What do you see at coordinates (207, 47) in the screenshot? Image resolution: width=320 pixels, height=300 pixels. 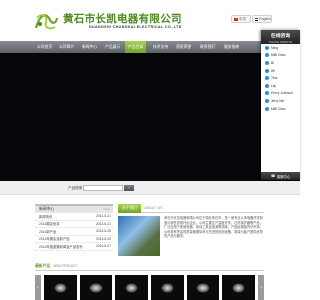 I see `nav-item-contact: 联系我们` at bounding box center [207, 47].